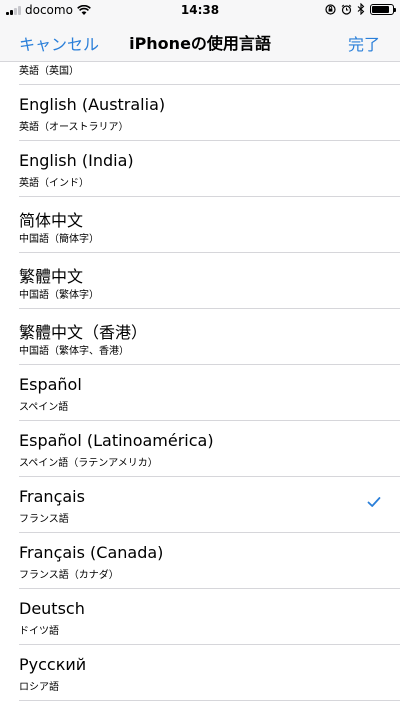 This screenshot has height=711, width=400. Describe the element at coordinates (83, 332) in the screenshot. I see `language-name: 繁體中文（香港）` at that location.